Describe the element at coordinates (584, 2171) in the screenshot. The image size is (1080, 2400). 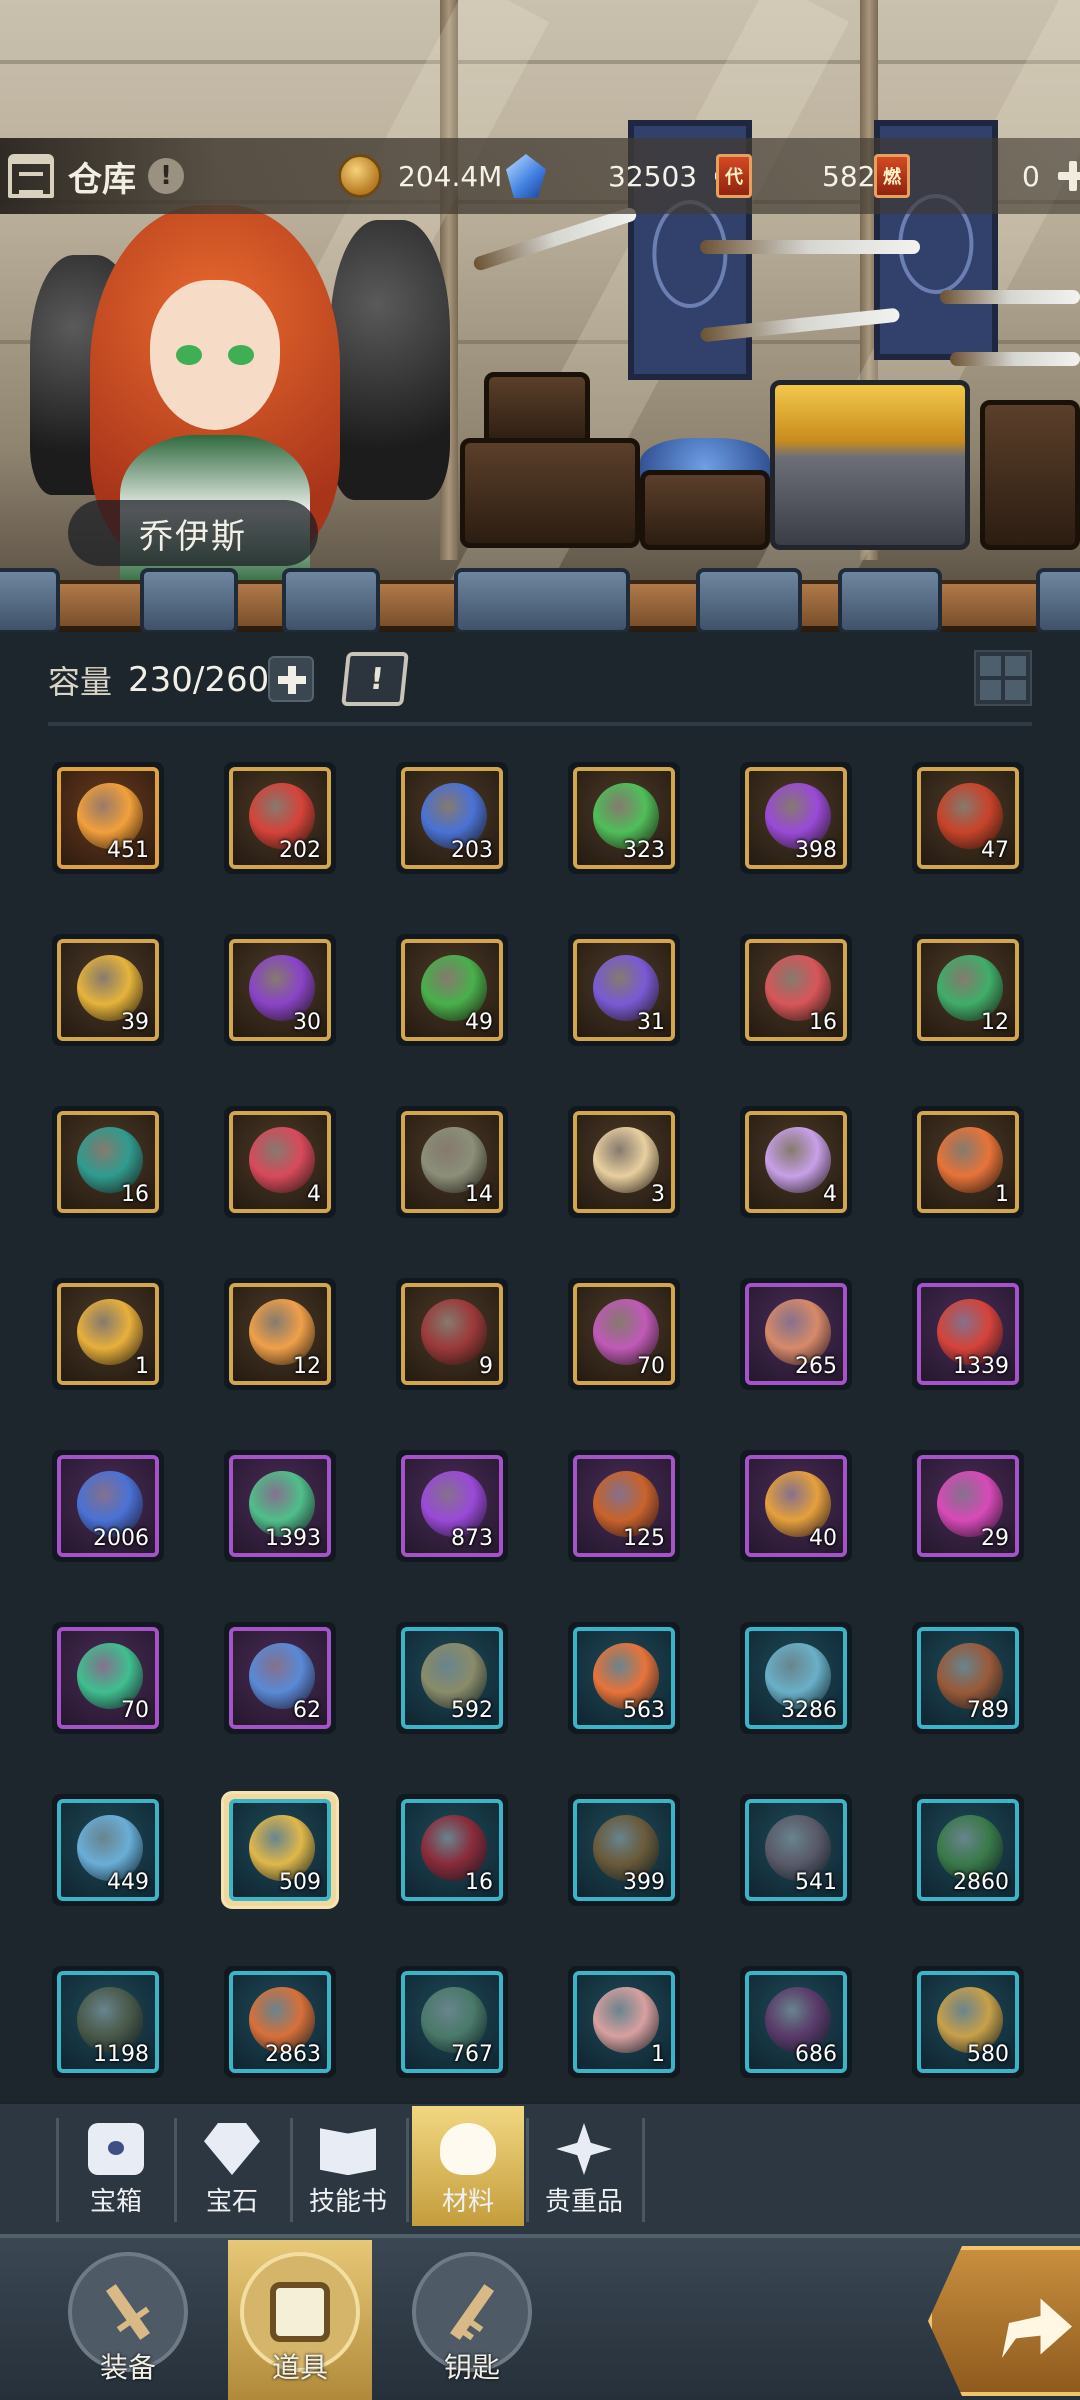
I see `category-tab-star: 贵重品` at that location.